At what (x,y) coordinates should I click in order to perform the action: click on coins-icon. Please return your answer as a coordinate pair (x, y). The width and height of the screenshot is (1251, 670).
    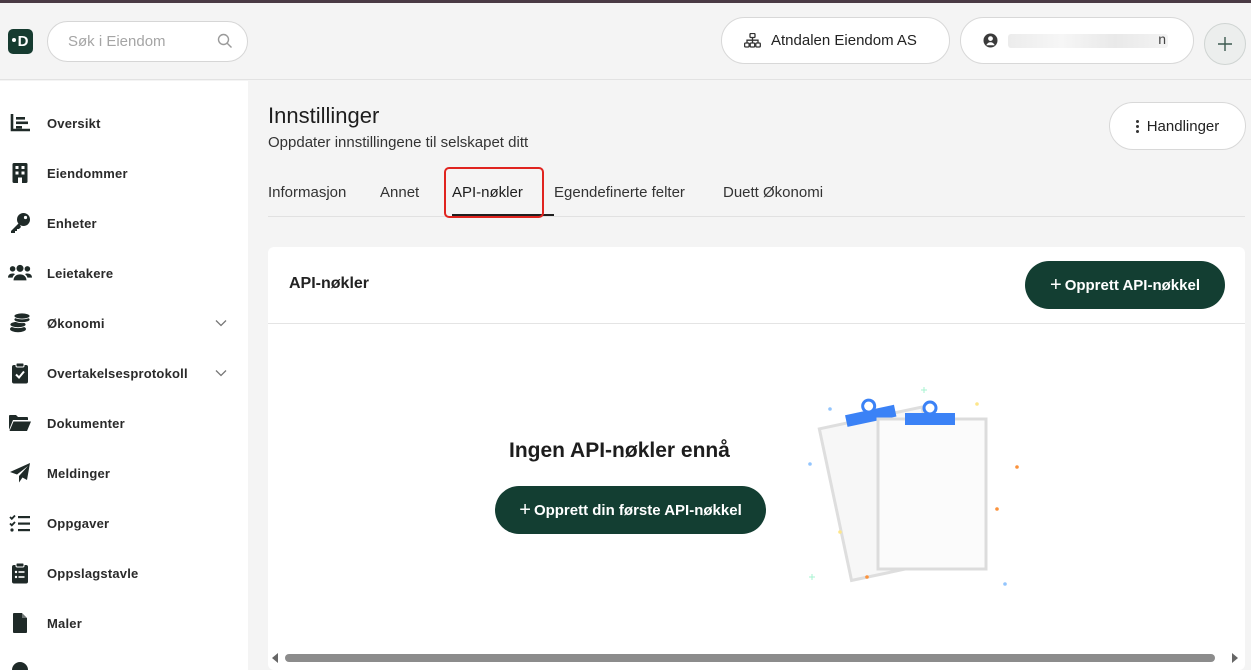
    Looking at the image, I should click on (20, 323).